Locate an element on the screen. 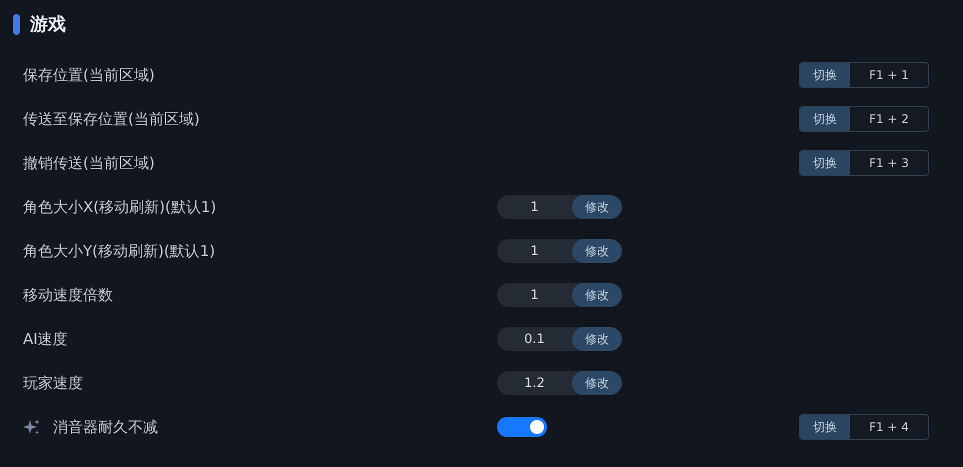 This screenshot has height=467, width=963. title-accent-bar is located at coordinates (16, 24).